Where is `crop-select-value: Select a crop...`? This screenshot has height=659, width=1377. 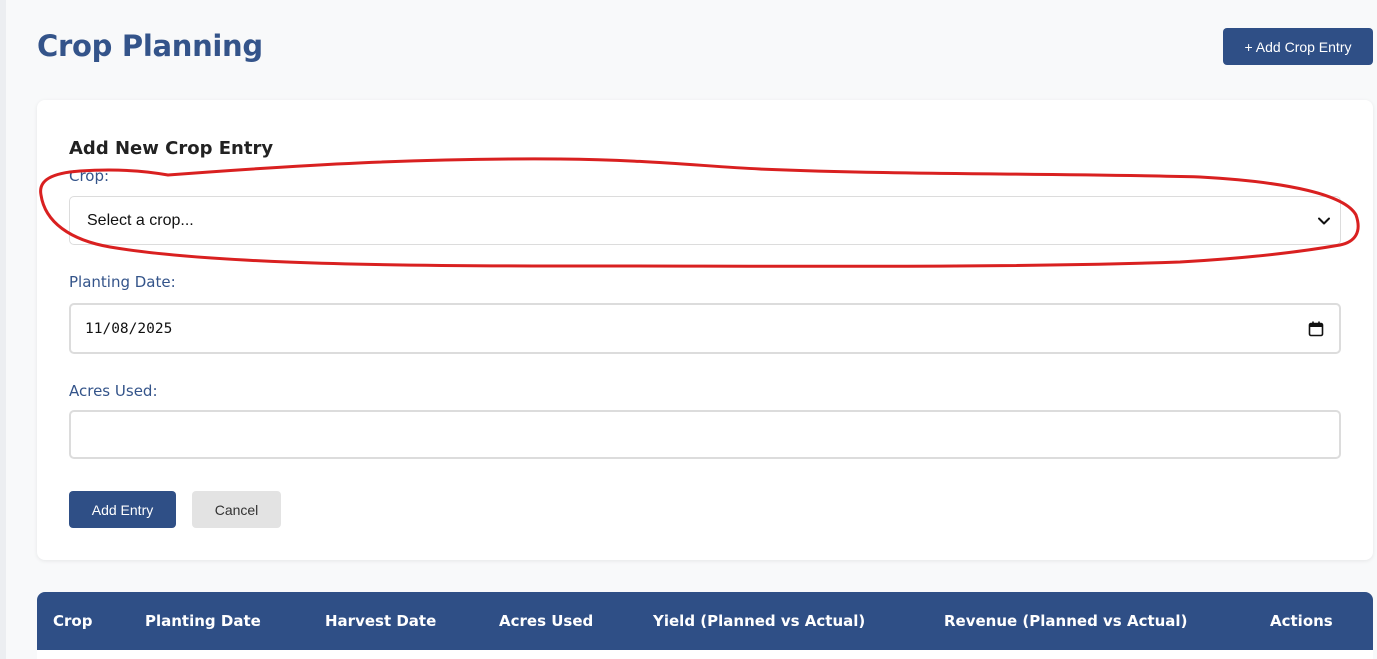
crop-select-value: Select a crop... is located at coordinates (140, 220).